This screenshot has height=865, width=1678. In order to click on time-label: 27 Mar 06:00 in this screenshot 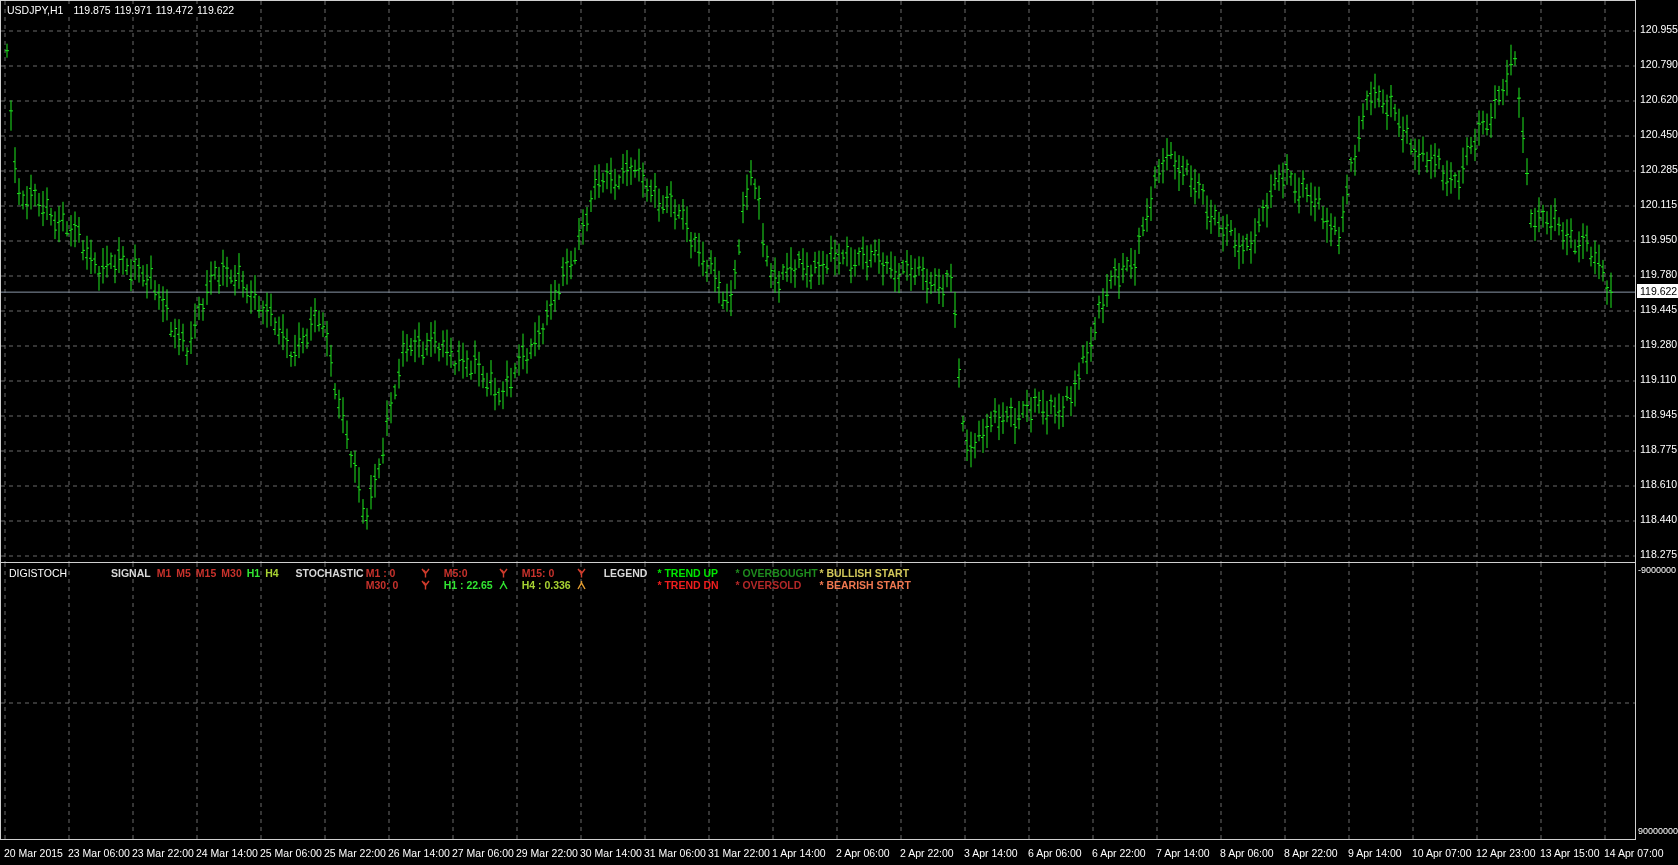, I will do `click(483, 854)`.